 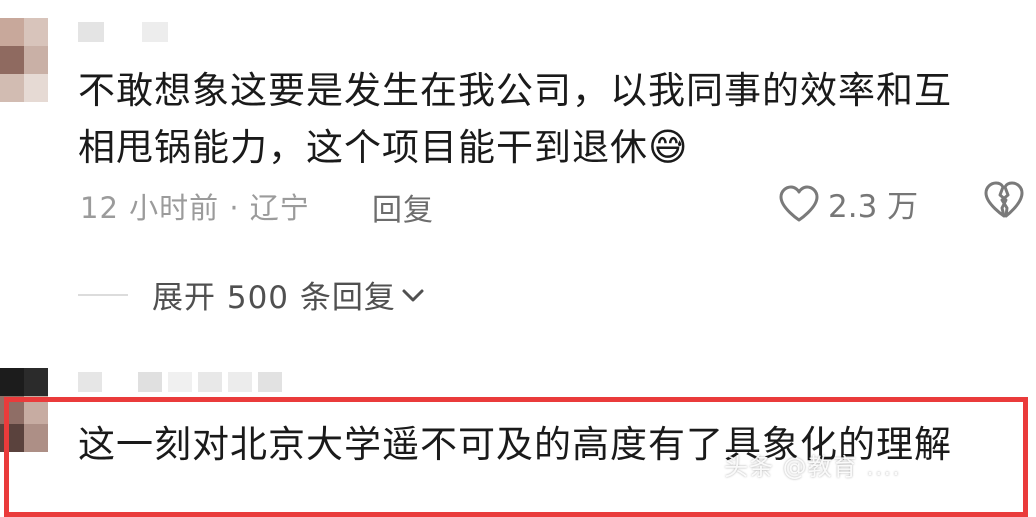 What do you see at coordinates (873, 207) in the screenshot?
I see `like-count: 2.3 万` at bounding box center [873, 207].